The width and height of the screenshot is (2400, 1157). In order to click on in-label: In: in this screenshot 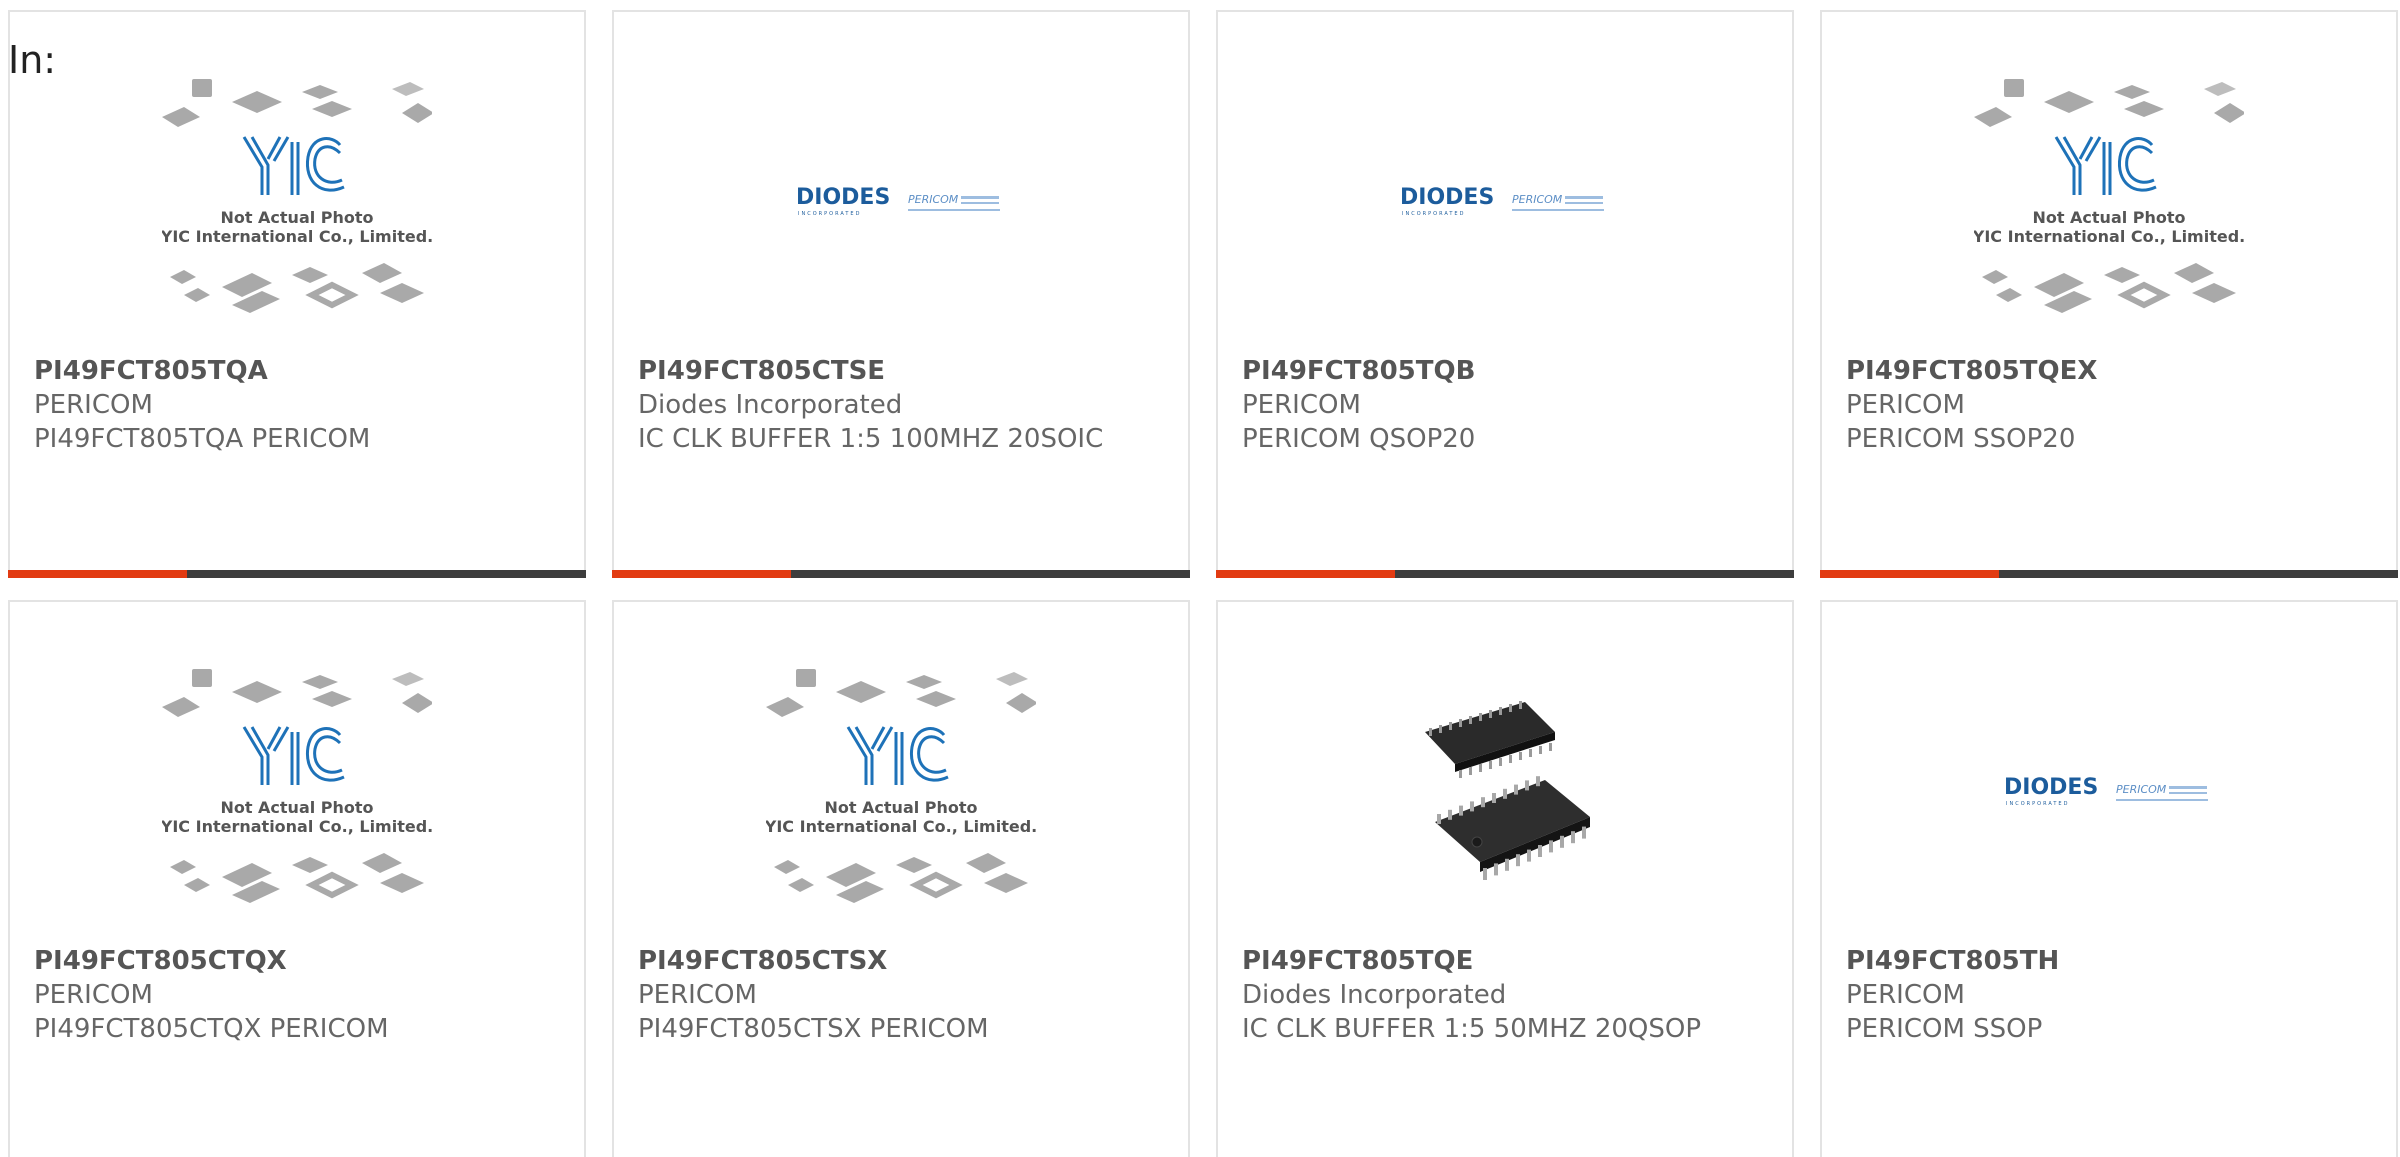, I will do `click(32, 60)`.